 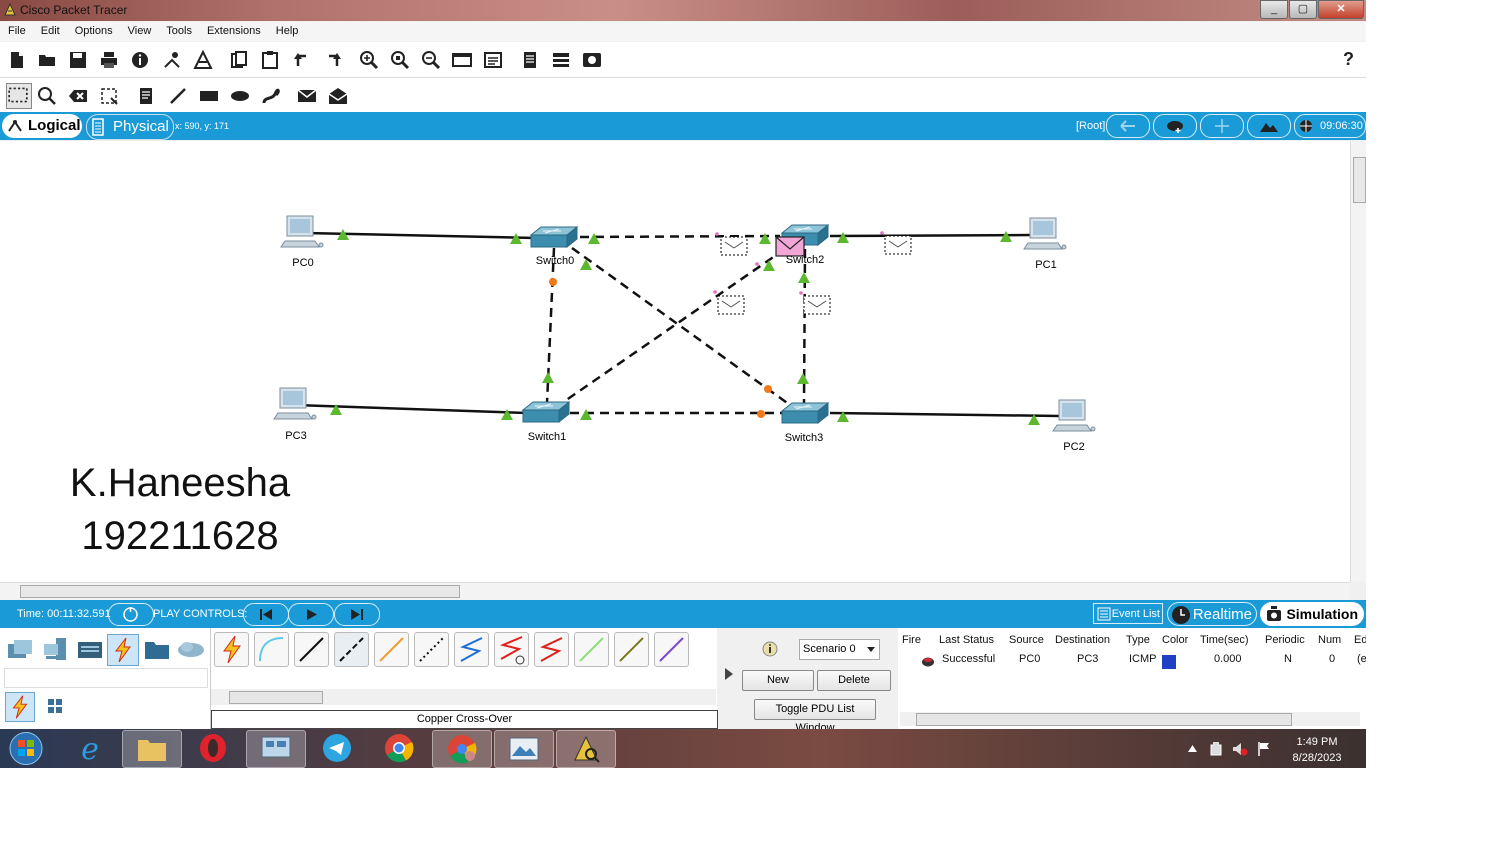 I want to click on horizontal-scroll-thumb, so click(x=240, y=591).